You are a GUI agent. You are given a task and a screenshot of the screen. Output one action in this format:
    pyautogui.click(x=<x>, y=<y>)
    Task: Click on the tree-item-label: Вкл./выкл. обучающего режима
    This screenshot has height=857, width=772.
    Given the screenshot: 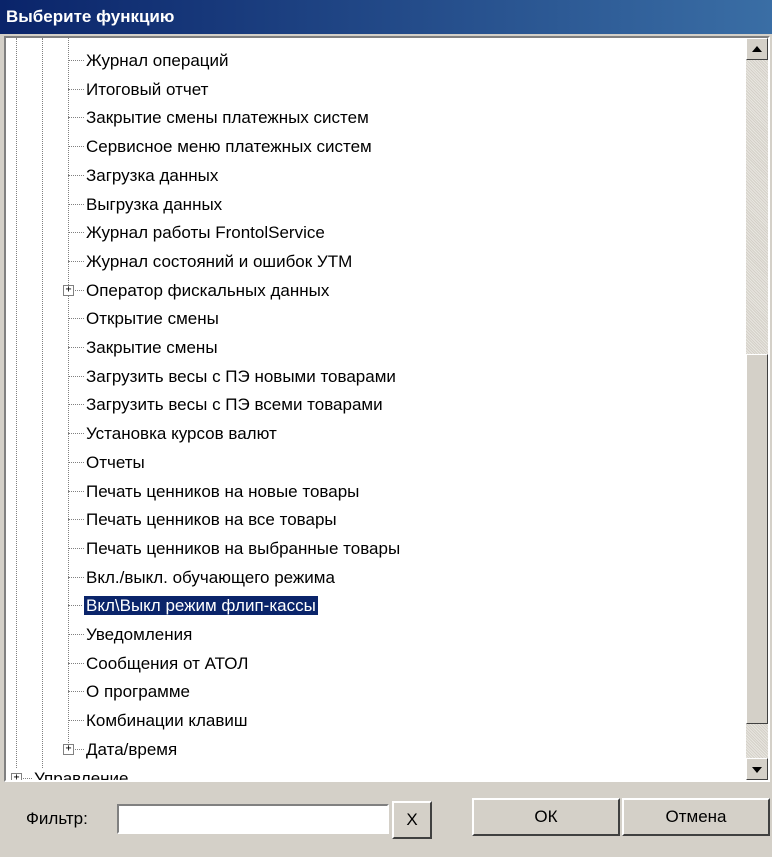 What is the action you would take?
    pyautogui.click(x=210, y=577)
    